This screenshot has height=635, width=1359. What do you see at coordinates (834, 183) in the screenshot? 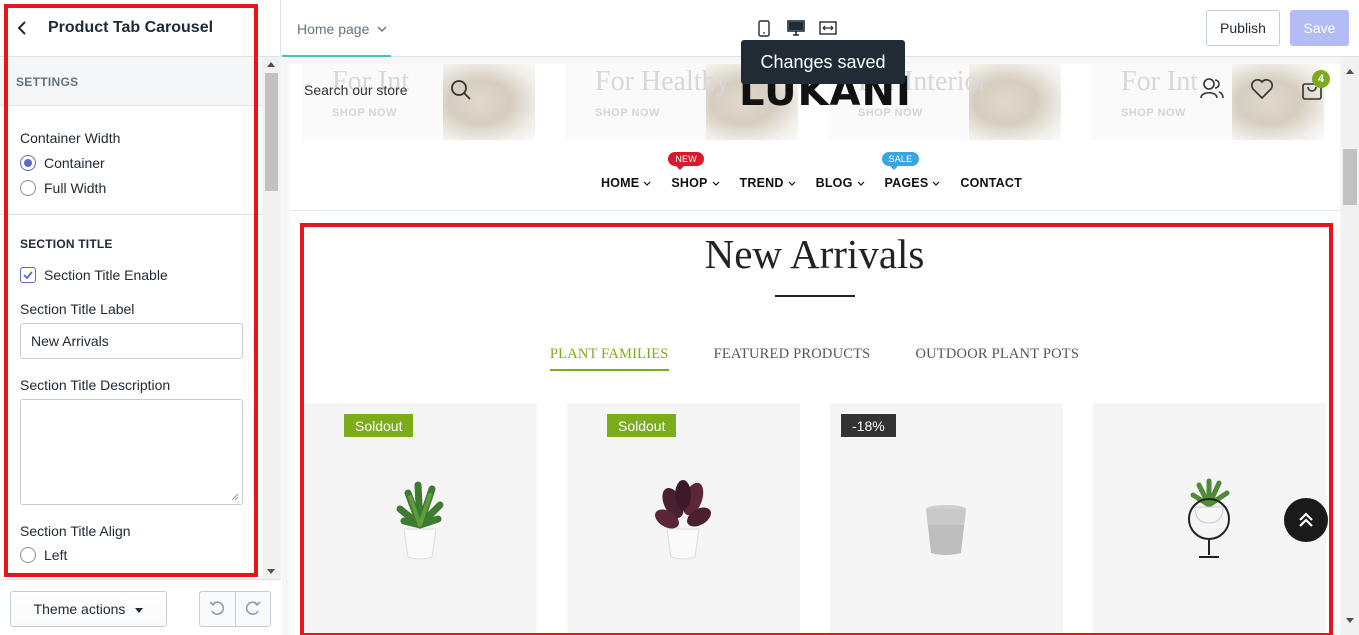
I see `nav-item-label: BLOG` at bounding box center [834, 183].